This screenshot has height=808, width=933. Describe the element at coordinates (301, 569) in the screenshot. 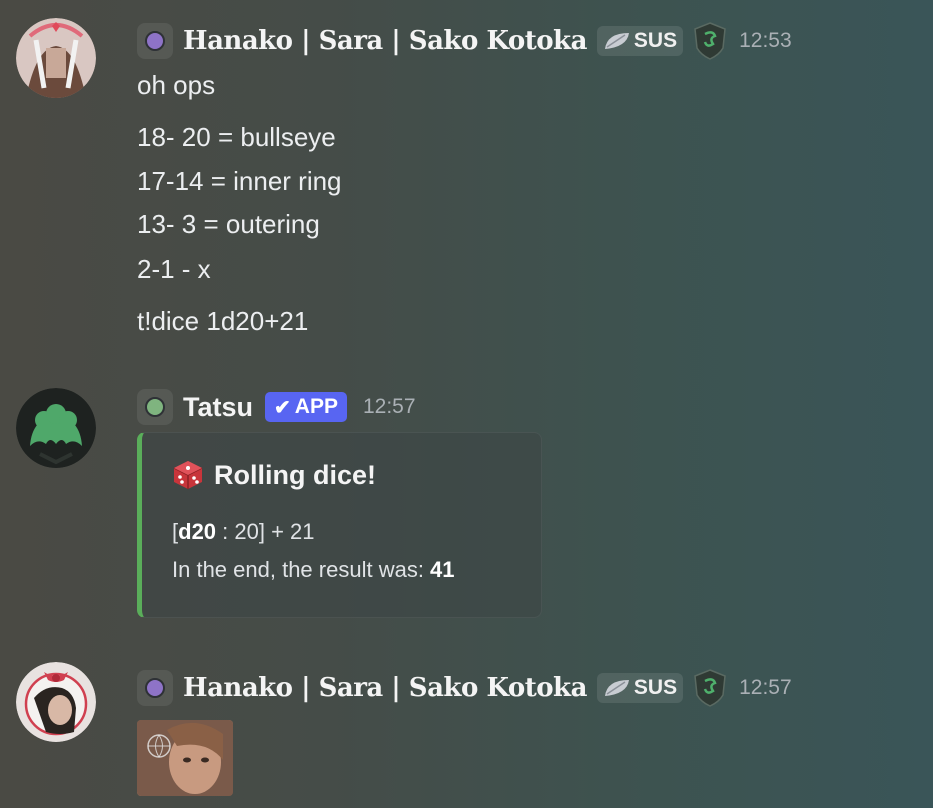

I see `result-prefix: In the end, the result was:` at that location.